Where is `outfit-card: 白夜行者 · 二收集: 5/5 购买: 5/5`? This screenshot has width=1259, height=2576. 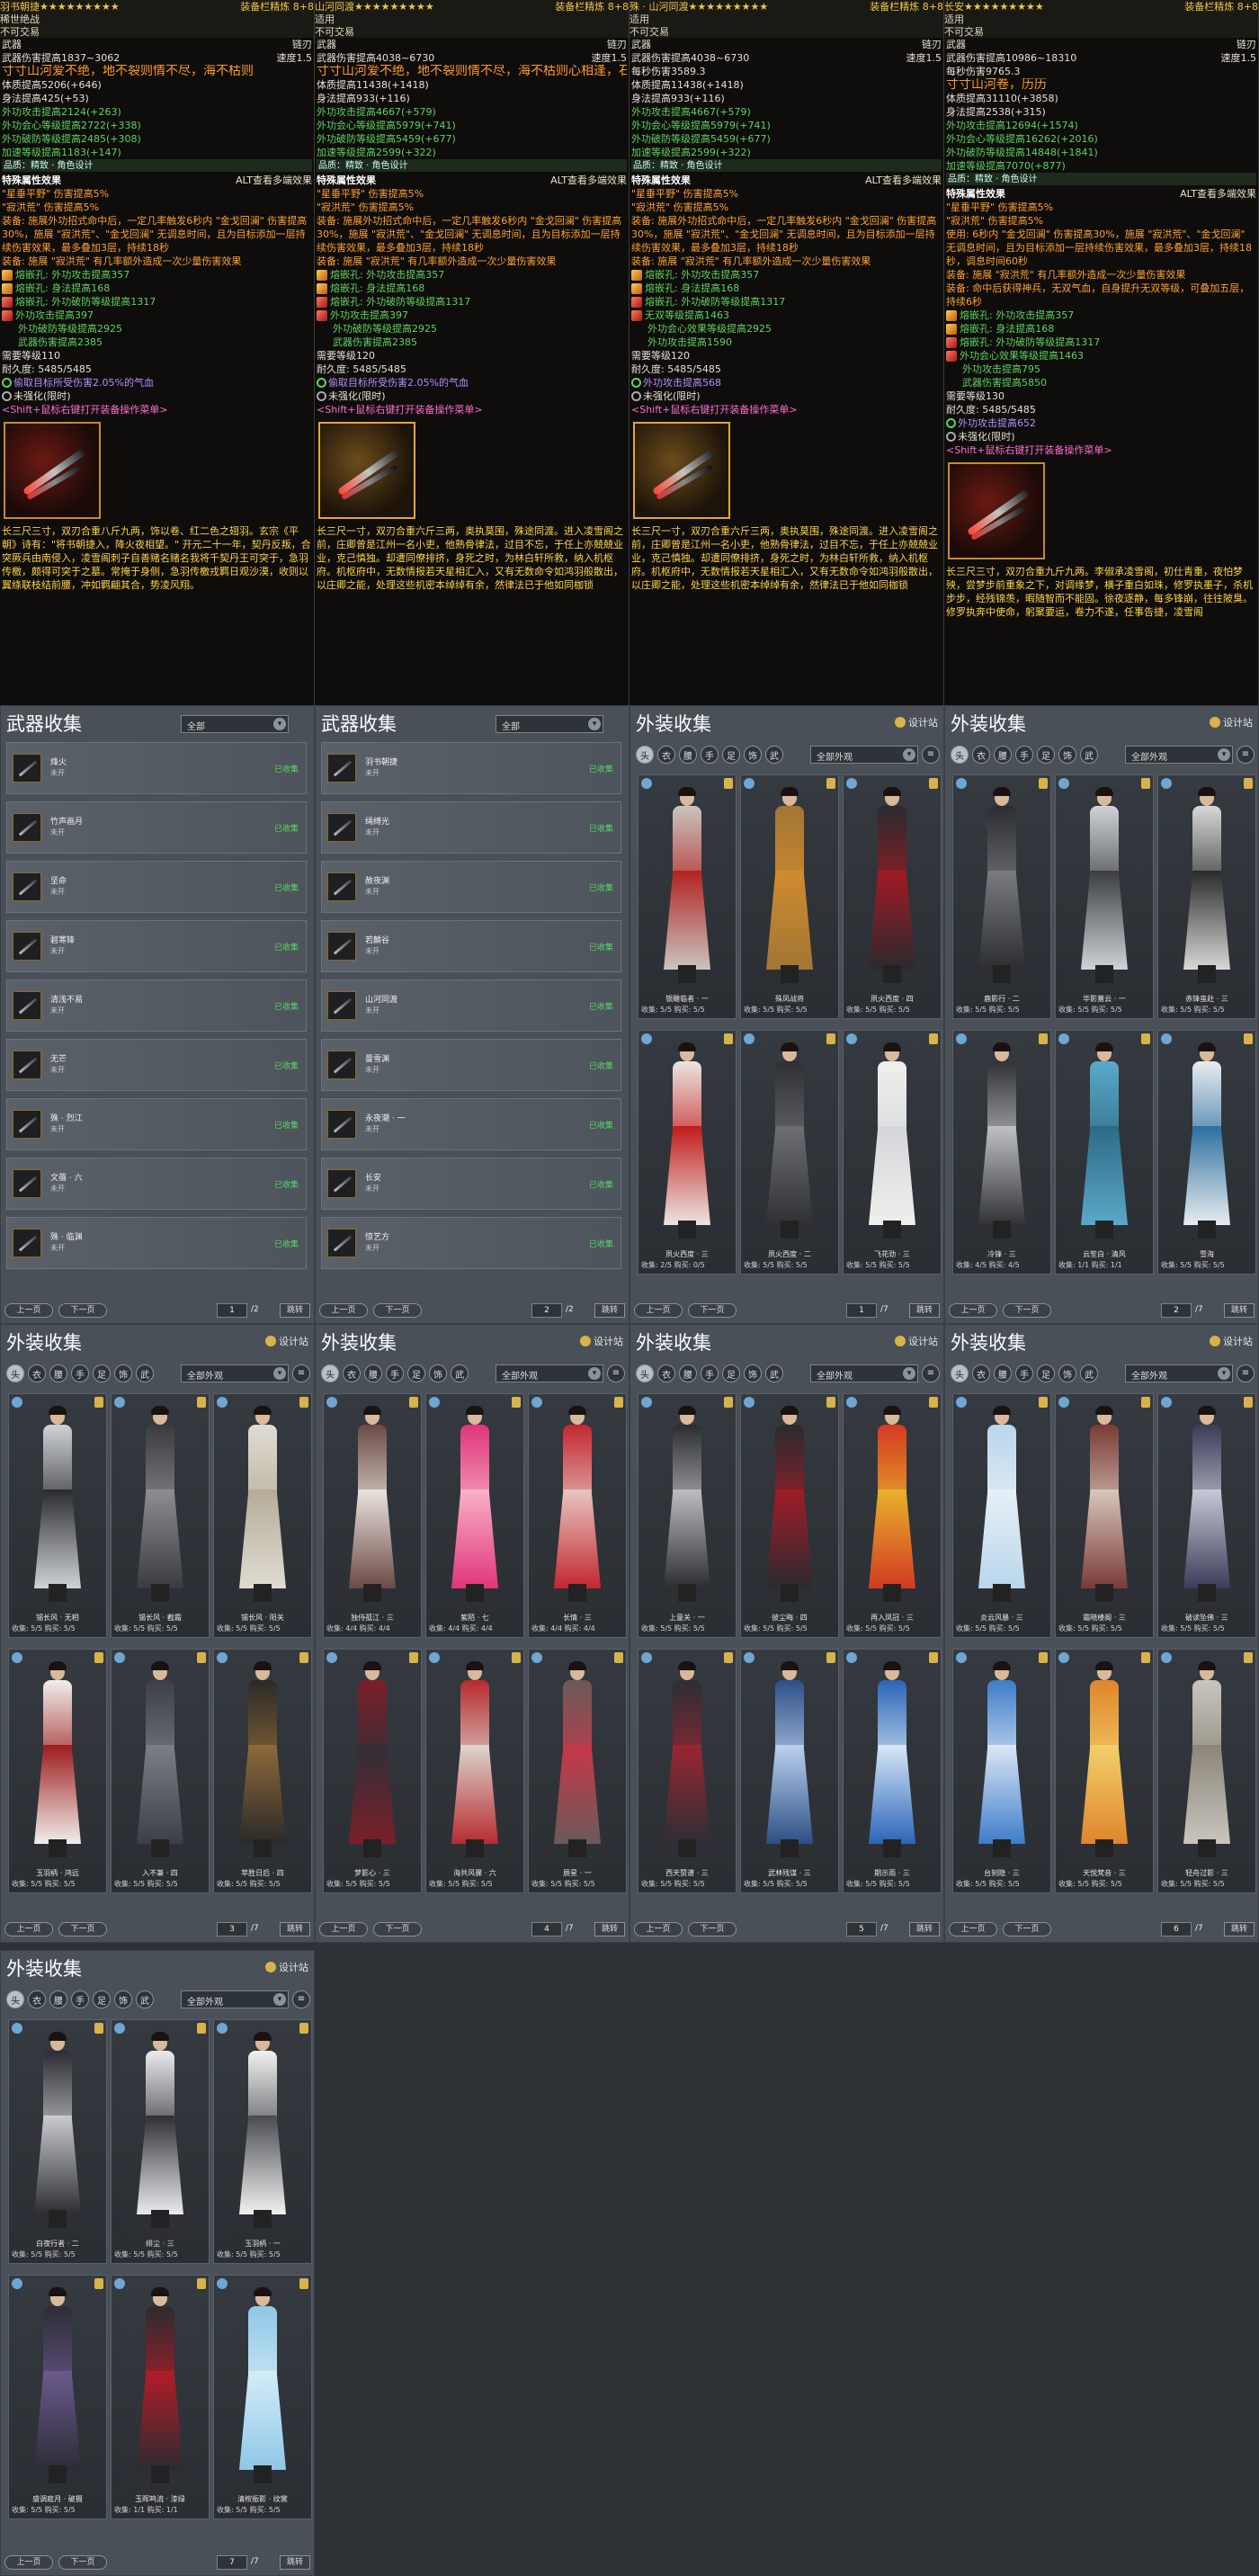
outfit-card: 白夜行者 · 二收集: 5/5 购买: 5/5 is located at coordinates (57, 2141).